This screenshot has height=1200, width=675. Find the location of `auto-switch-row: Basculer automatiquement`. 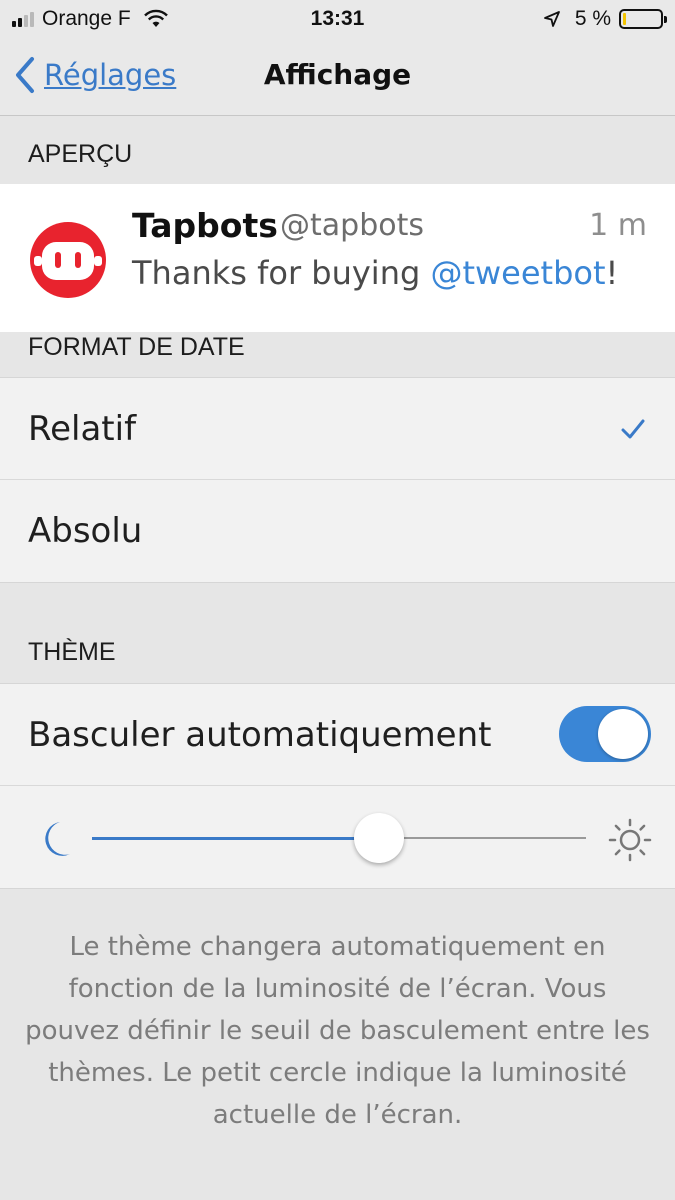

auto-switch-row: Basculer automatiquement is located at coordinates (337, 735).